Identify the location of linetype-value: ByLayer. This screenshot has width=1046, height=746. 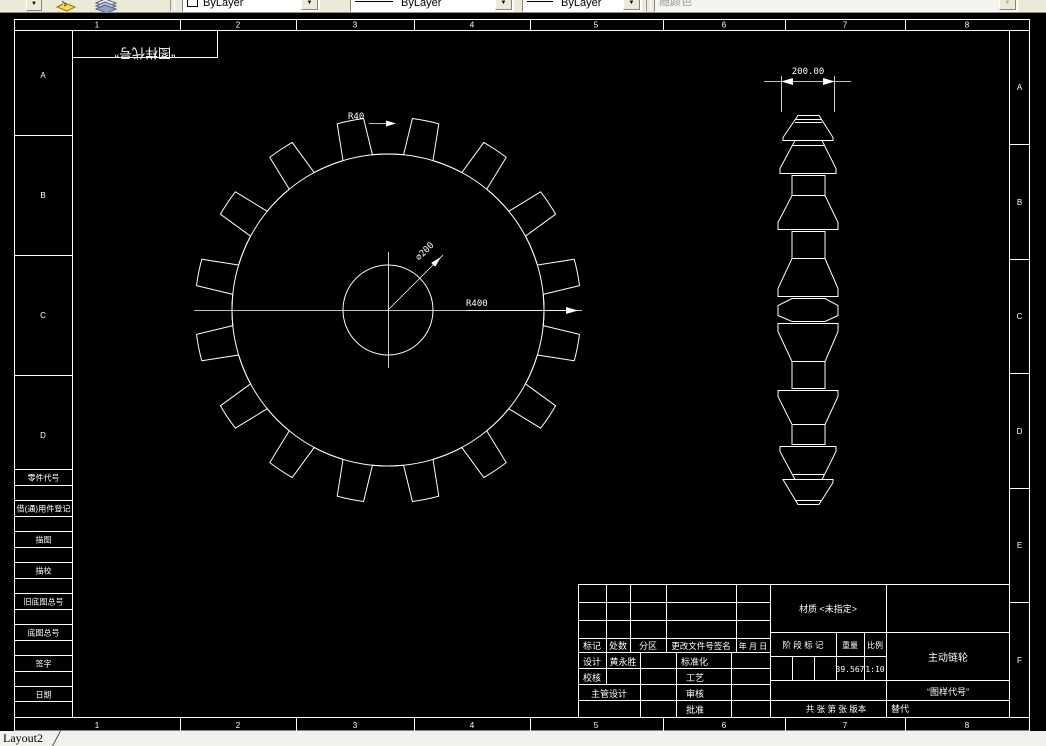
(421, 4).